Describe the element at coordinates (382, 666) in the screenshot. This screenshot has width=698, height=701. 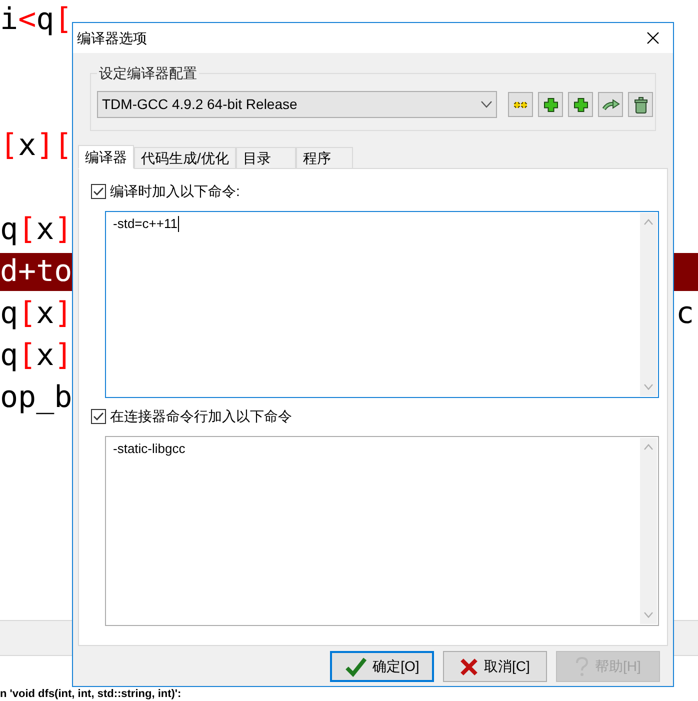
I see `dialog-button: 确定[O]` at that location.